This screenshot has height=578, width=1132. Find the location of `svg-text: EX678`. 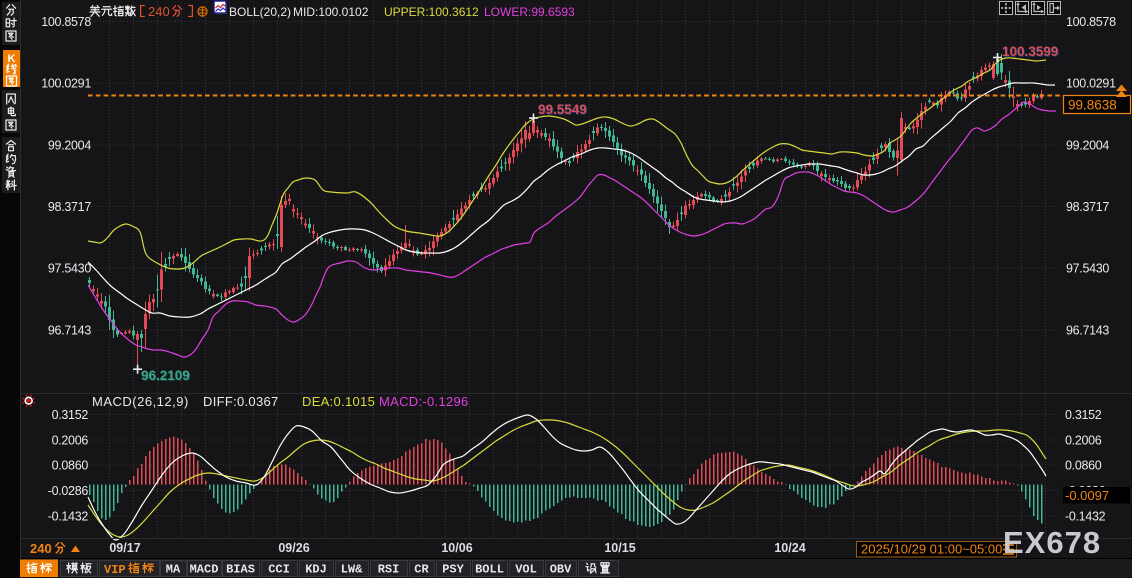

svg-text: EX678 is located at coordinates (1052, 542).